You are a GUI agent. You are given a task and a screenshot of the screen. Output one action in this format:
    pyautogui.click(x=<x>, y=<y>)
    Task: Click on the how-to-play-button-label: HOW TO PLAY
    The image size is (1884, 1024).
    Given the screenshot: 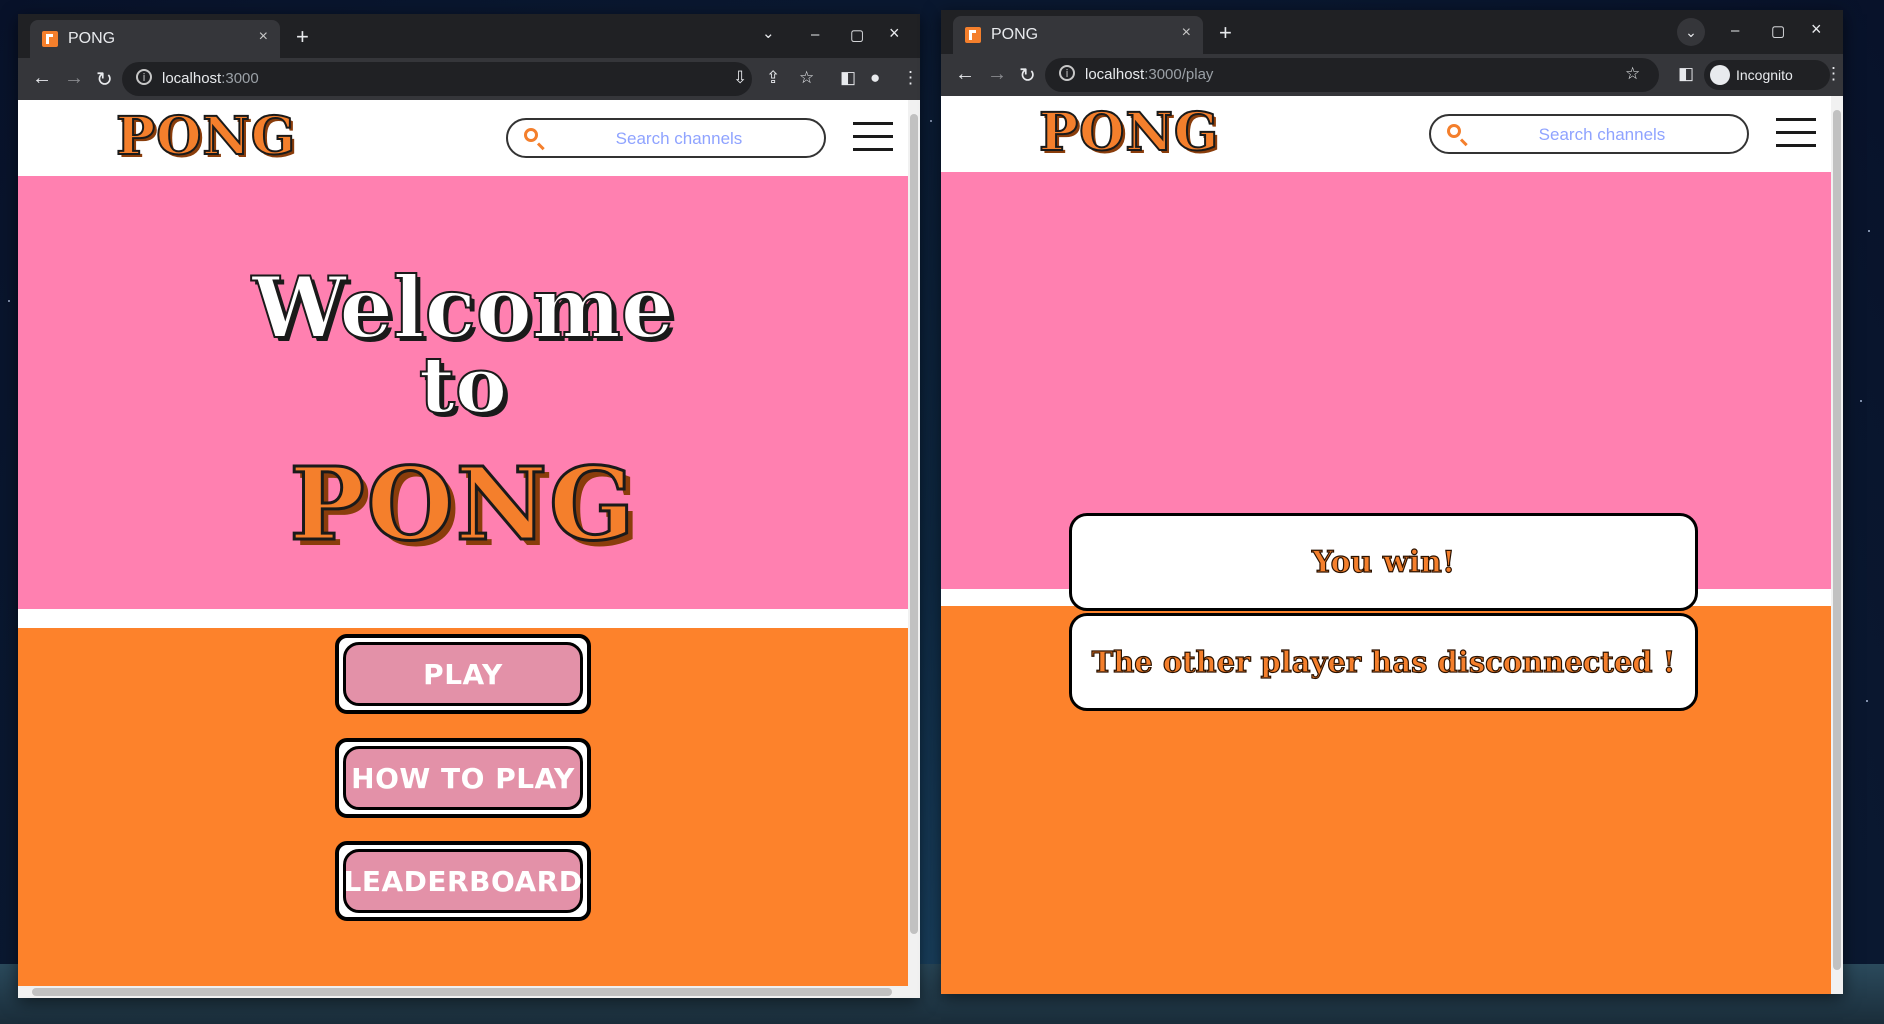 What is the action you would take?
    pyautogui.click(x=463, y=778)
    